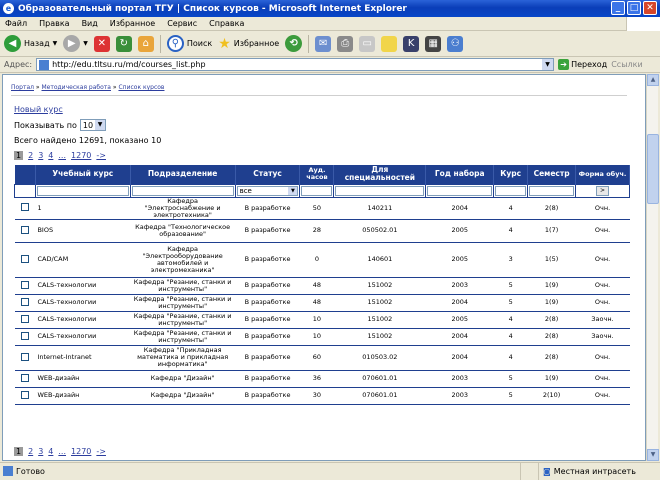  Describe the element at coordinates (101, 43) in the screenshot. I see `stop-icon: ✕` at that location.